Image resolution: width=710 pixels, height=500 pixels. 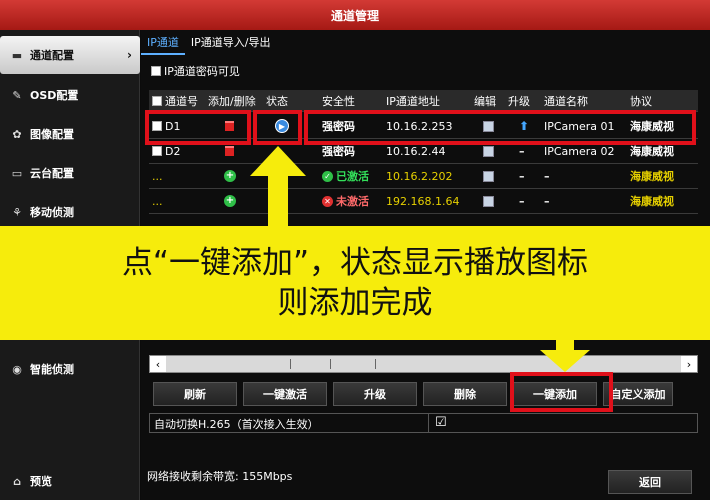 What do you see at coordinates (419, 176) in the screenshot?
I see `ip-address: 10.16.2.202` at bounding box center [419, 176].